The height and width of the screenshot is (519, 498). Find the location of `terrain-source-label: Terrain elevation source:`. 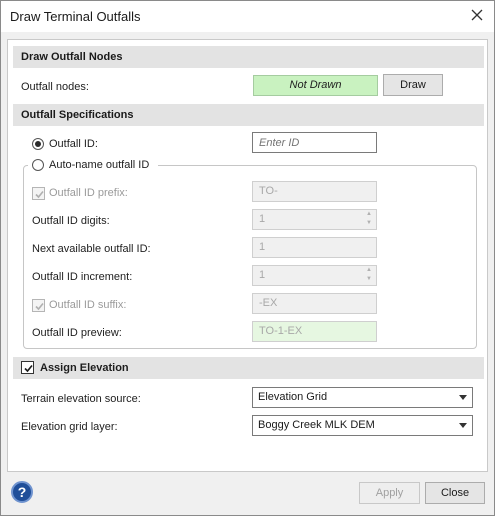

terrain-source-label: Terrain elevation source: is located at coordinates (81, 399).